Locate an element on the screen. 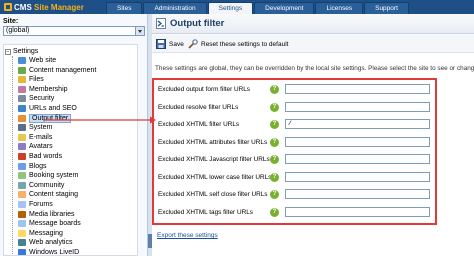  setting-row: Excluded resolve filter URLs? is located at coordinates (296, 107).